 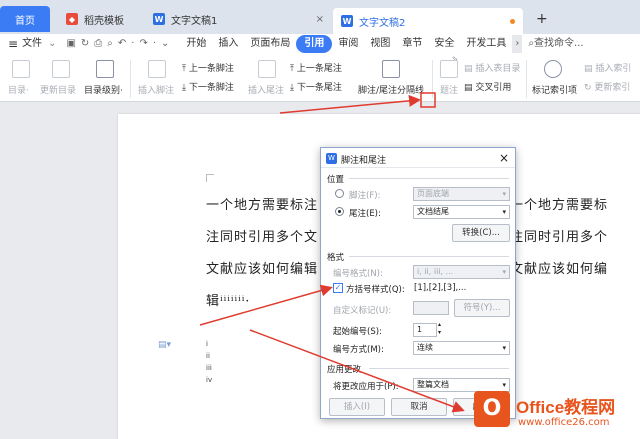 I want to click on refresh-icon: ↻, so click(x=589, y=88).